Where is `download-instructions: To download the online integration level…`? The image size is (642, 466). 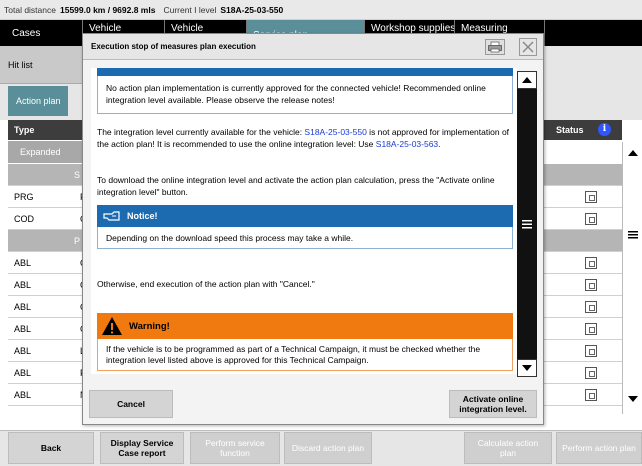
download-instructions: To download the online integration level… is located at coordinates (296, 186).